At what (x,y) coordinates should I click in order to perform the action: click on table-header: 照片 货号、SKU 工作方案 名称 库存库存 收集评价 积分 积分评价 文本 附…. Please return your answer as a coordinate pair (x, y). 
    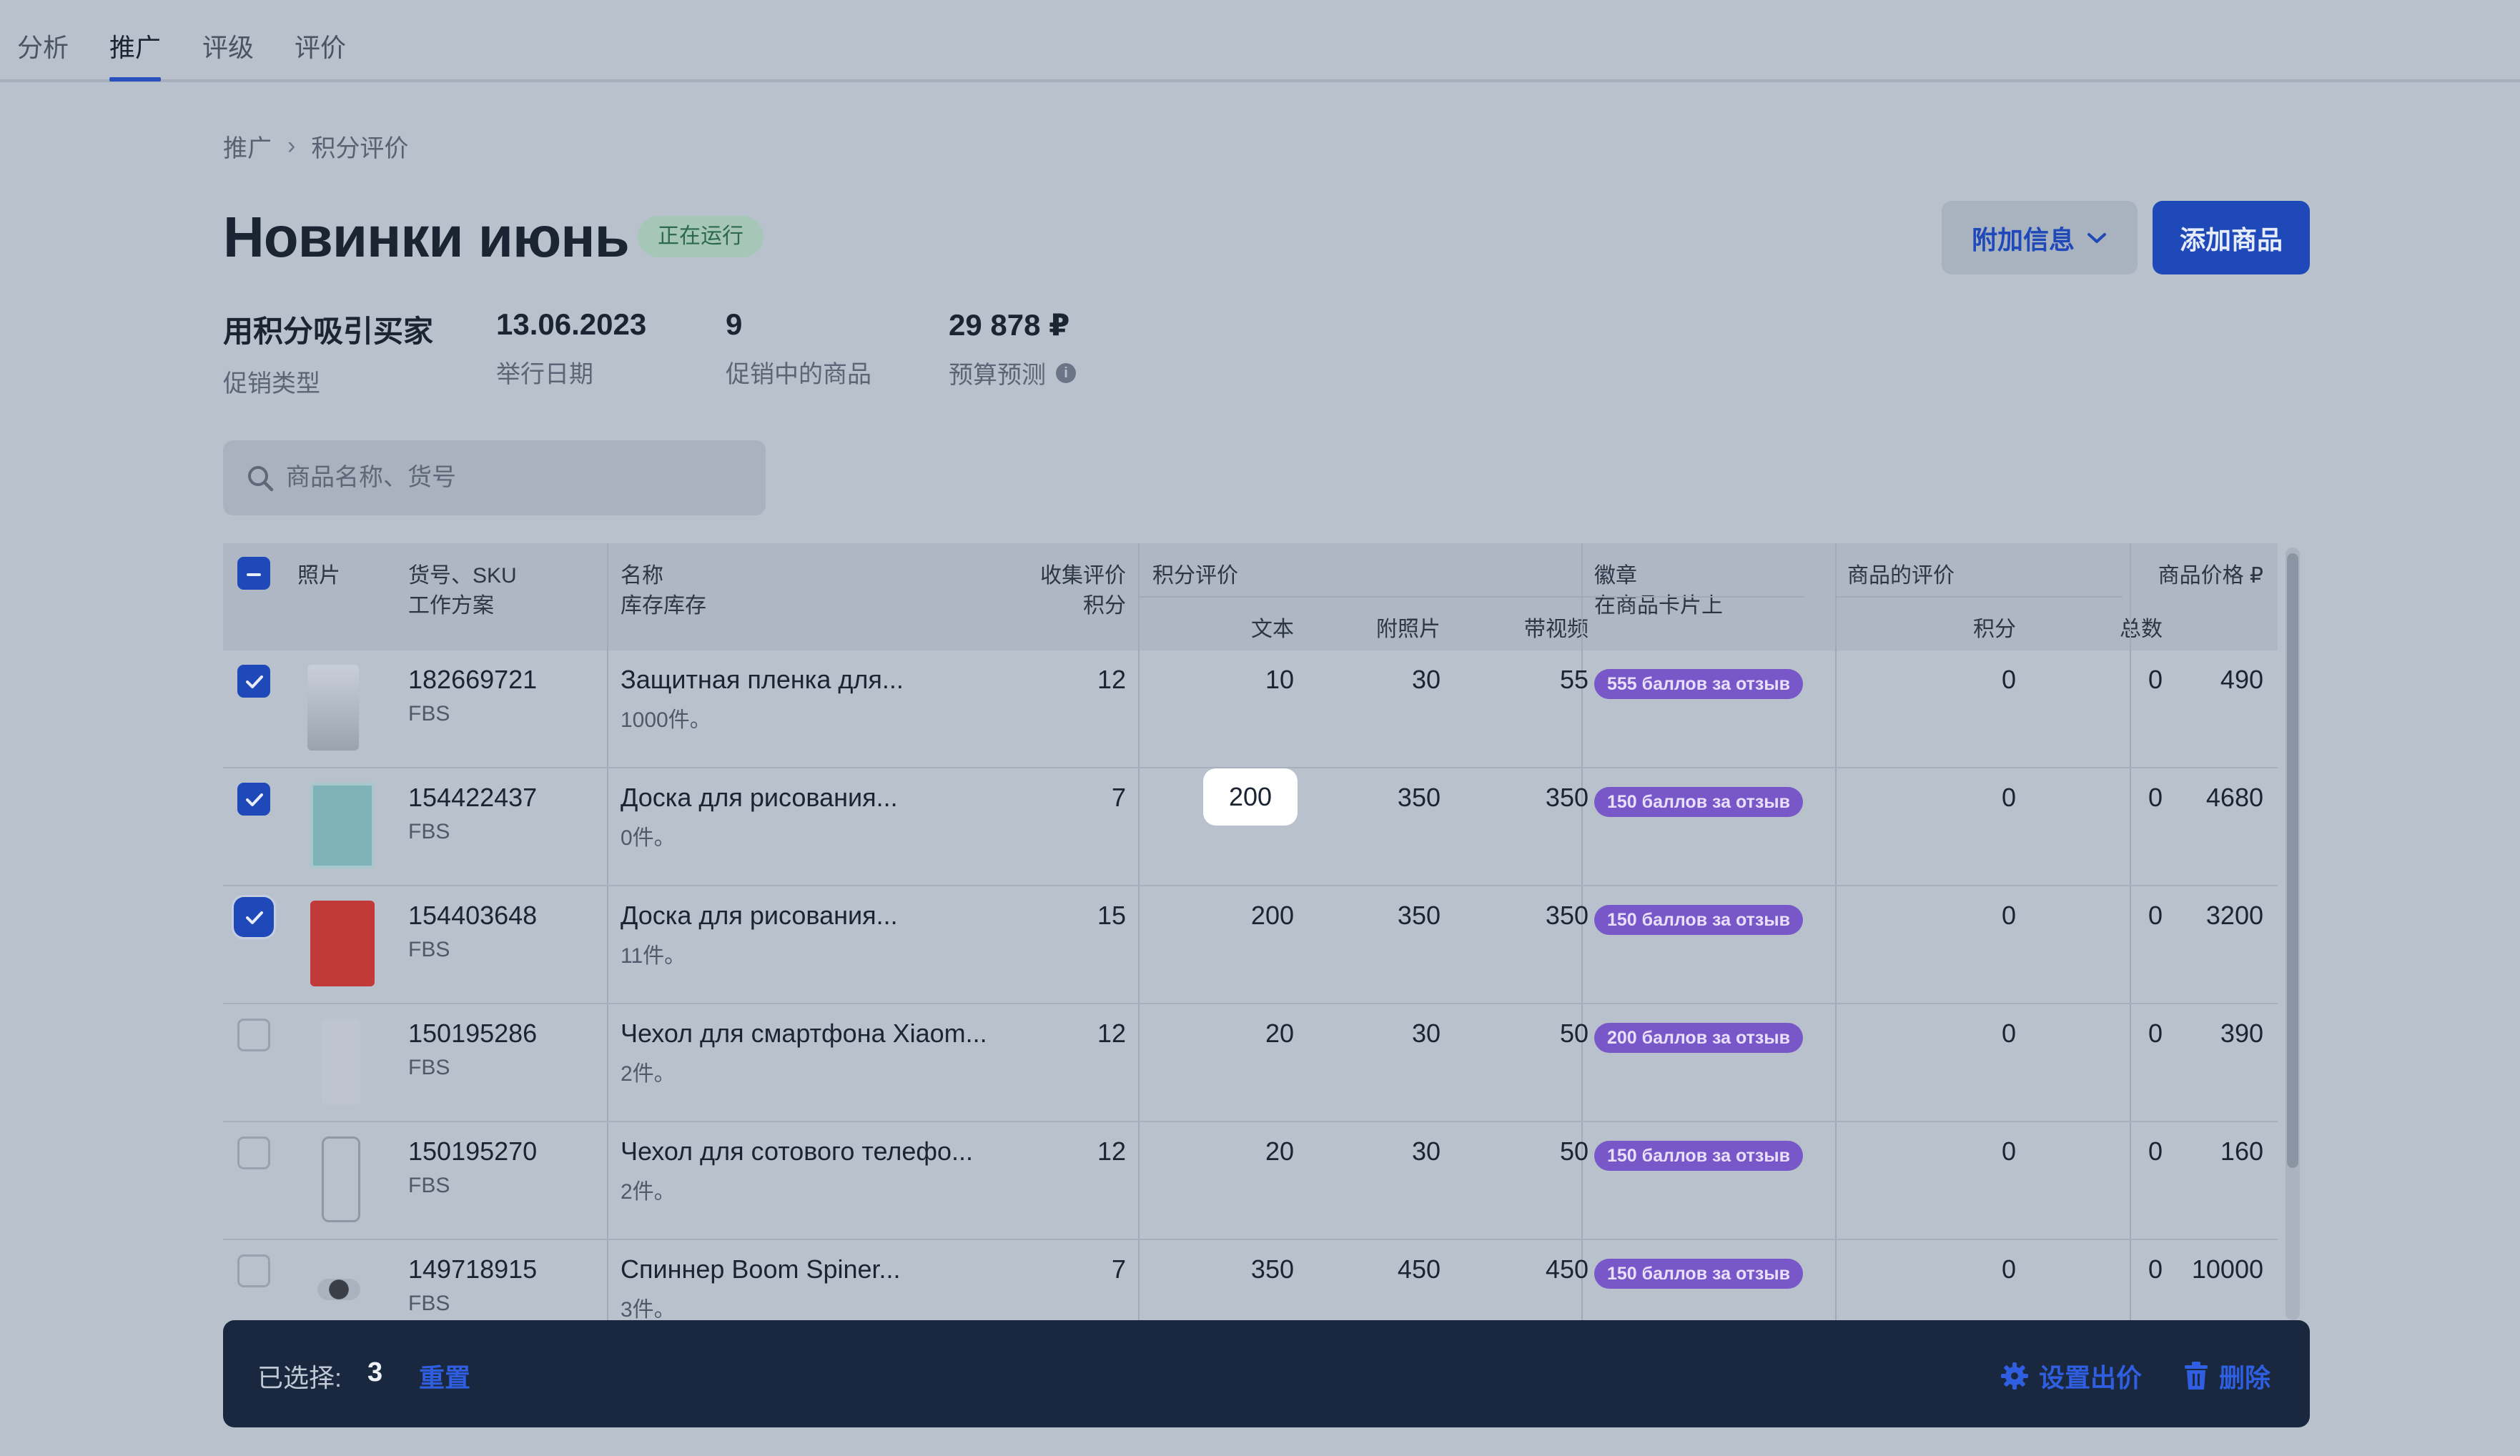
    Looking at the image, I should click on (1250, 596).